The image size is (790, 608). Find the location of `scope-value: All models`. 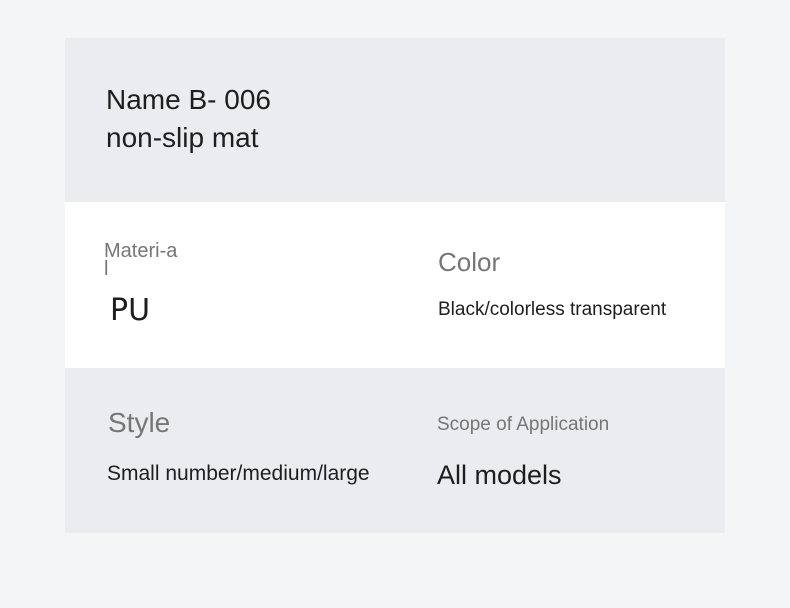

scope-value: All models is located at coordinates (499, 475).